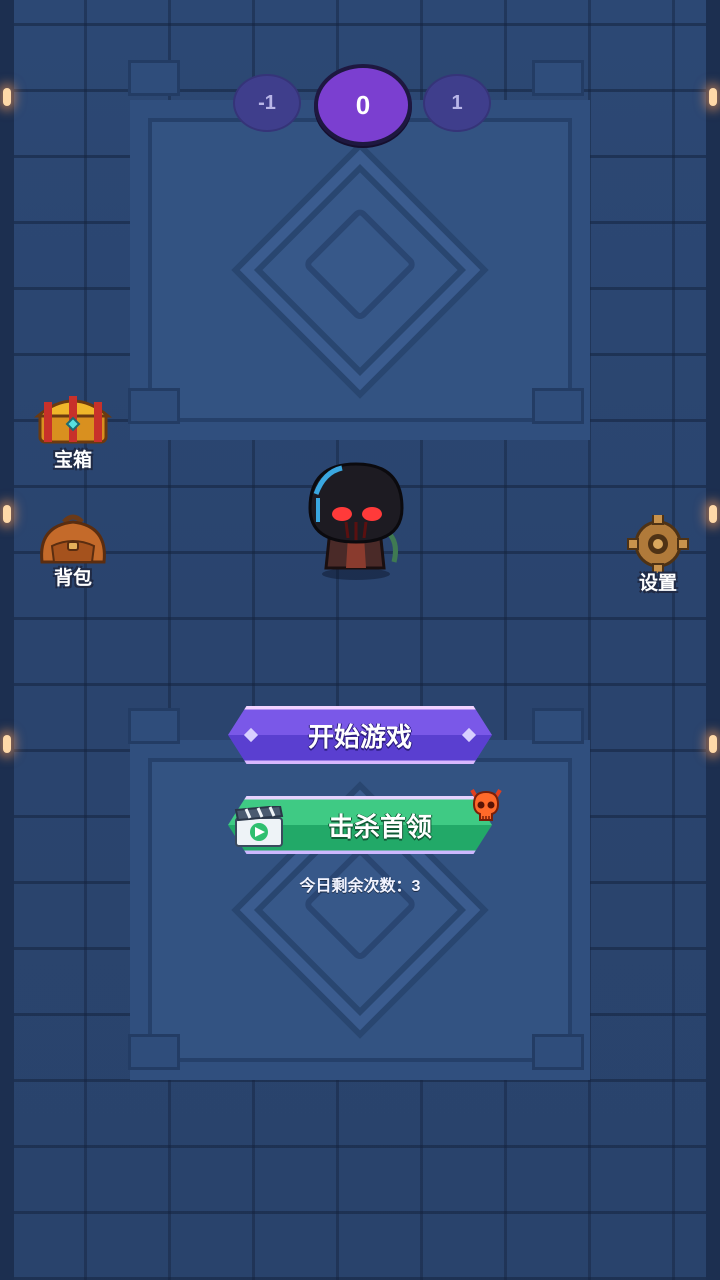 The width and height of the screenshot is (720, 1280). I want to click on bag-button: 背包, so click(73, 550).